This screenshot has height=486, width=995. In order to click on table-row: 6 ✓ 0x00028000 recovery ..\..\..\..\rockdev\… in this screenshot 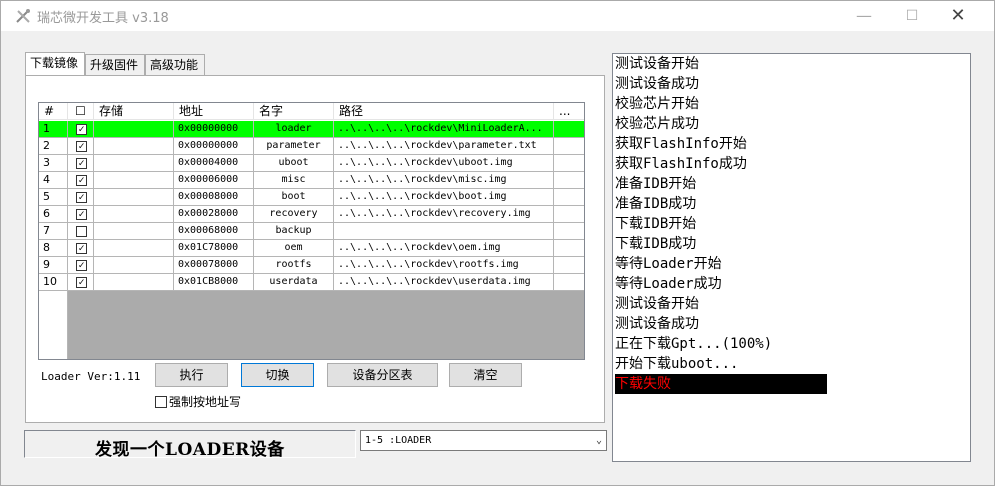, I will do `click(311, 214)`.